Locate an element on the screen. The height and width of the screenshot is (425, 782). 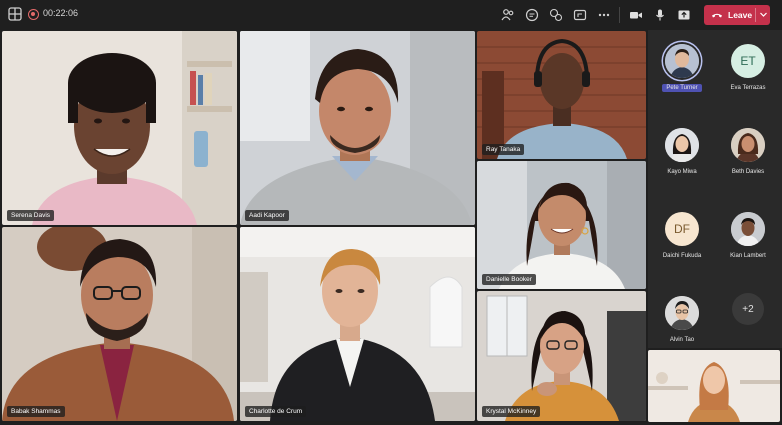
toolbar-divider is located at coordinates (619, 15).